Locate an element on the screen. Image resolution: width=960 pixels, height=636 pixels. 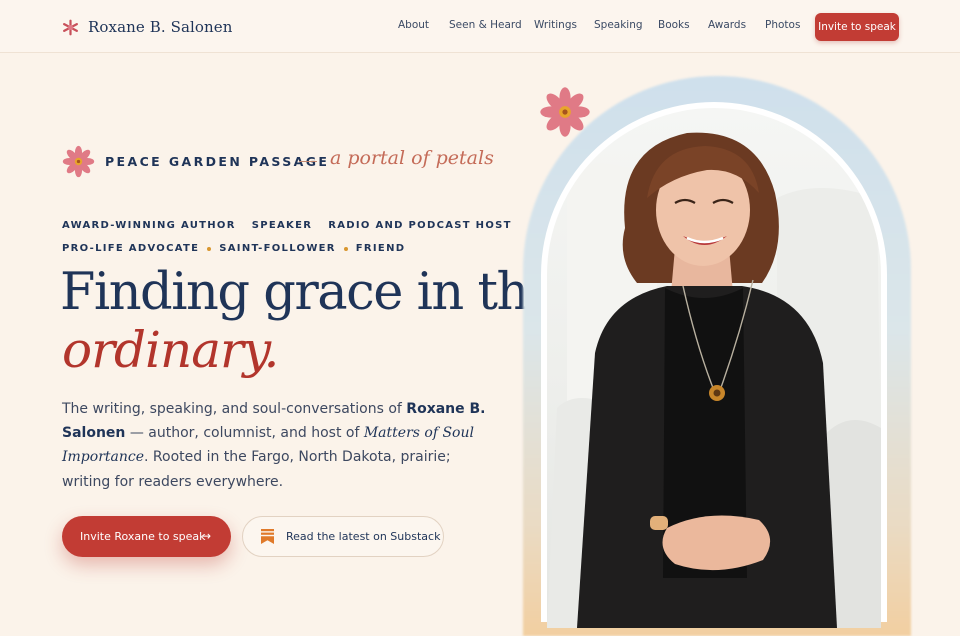
eyebrow-tagline: a portal of petals is located at coordinates (412, 158).